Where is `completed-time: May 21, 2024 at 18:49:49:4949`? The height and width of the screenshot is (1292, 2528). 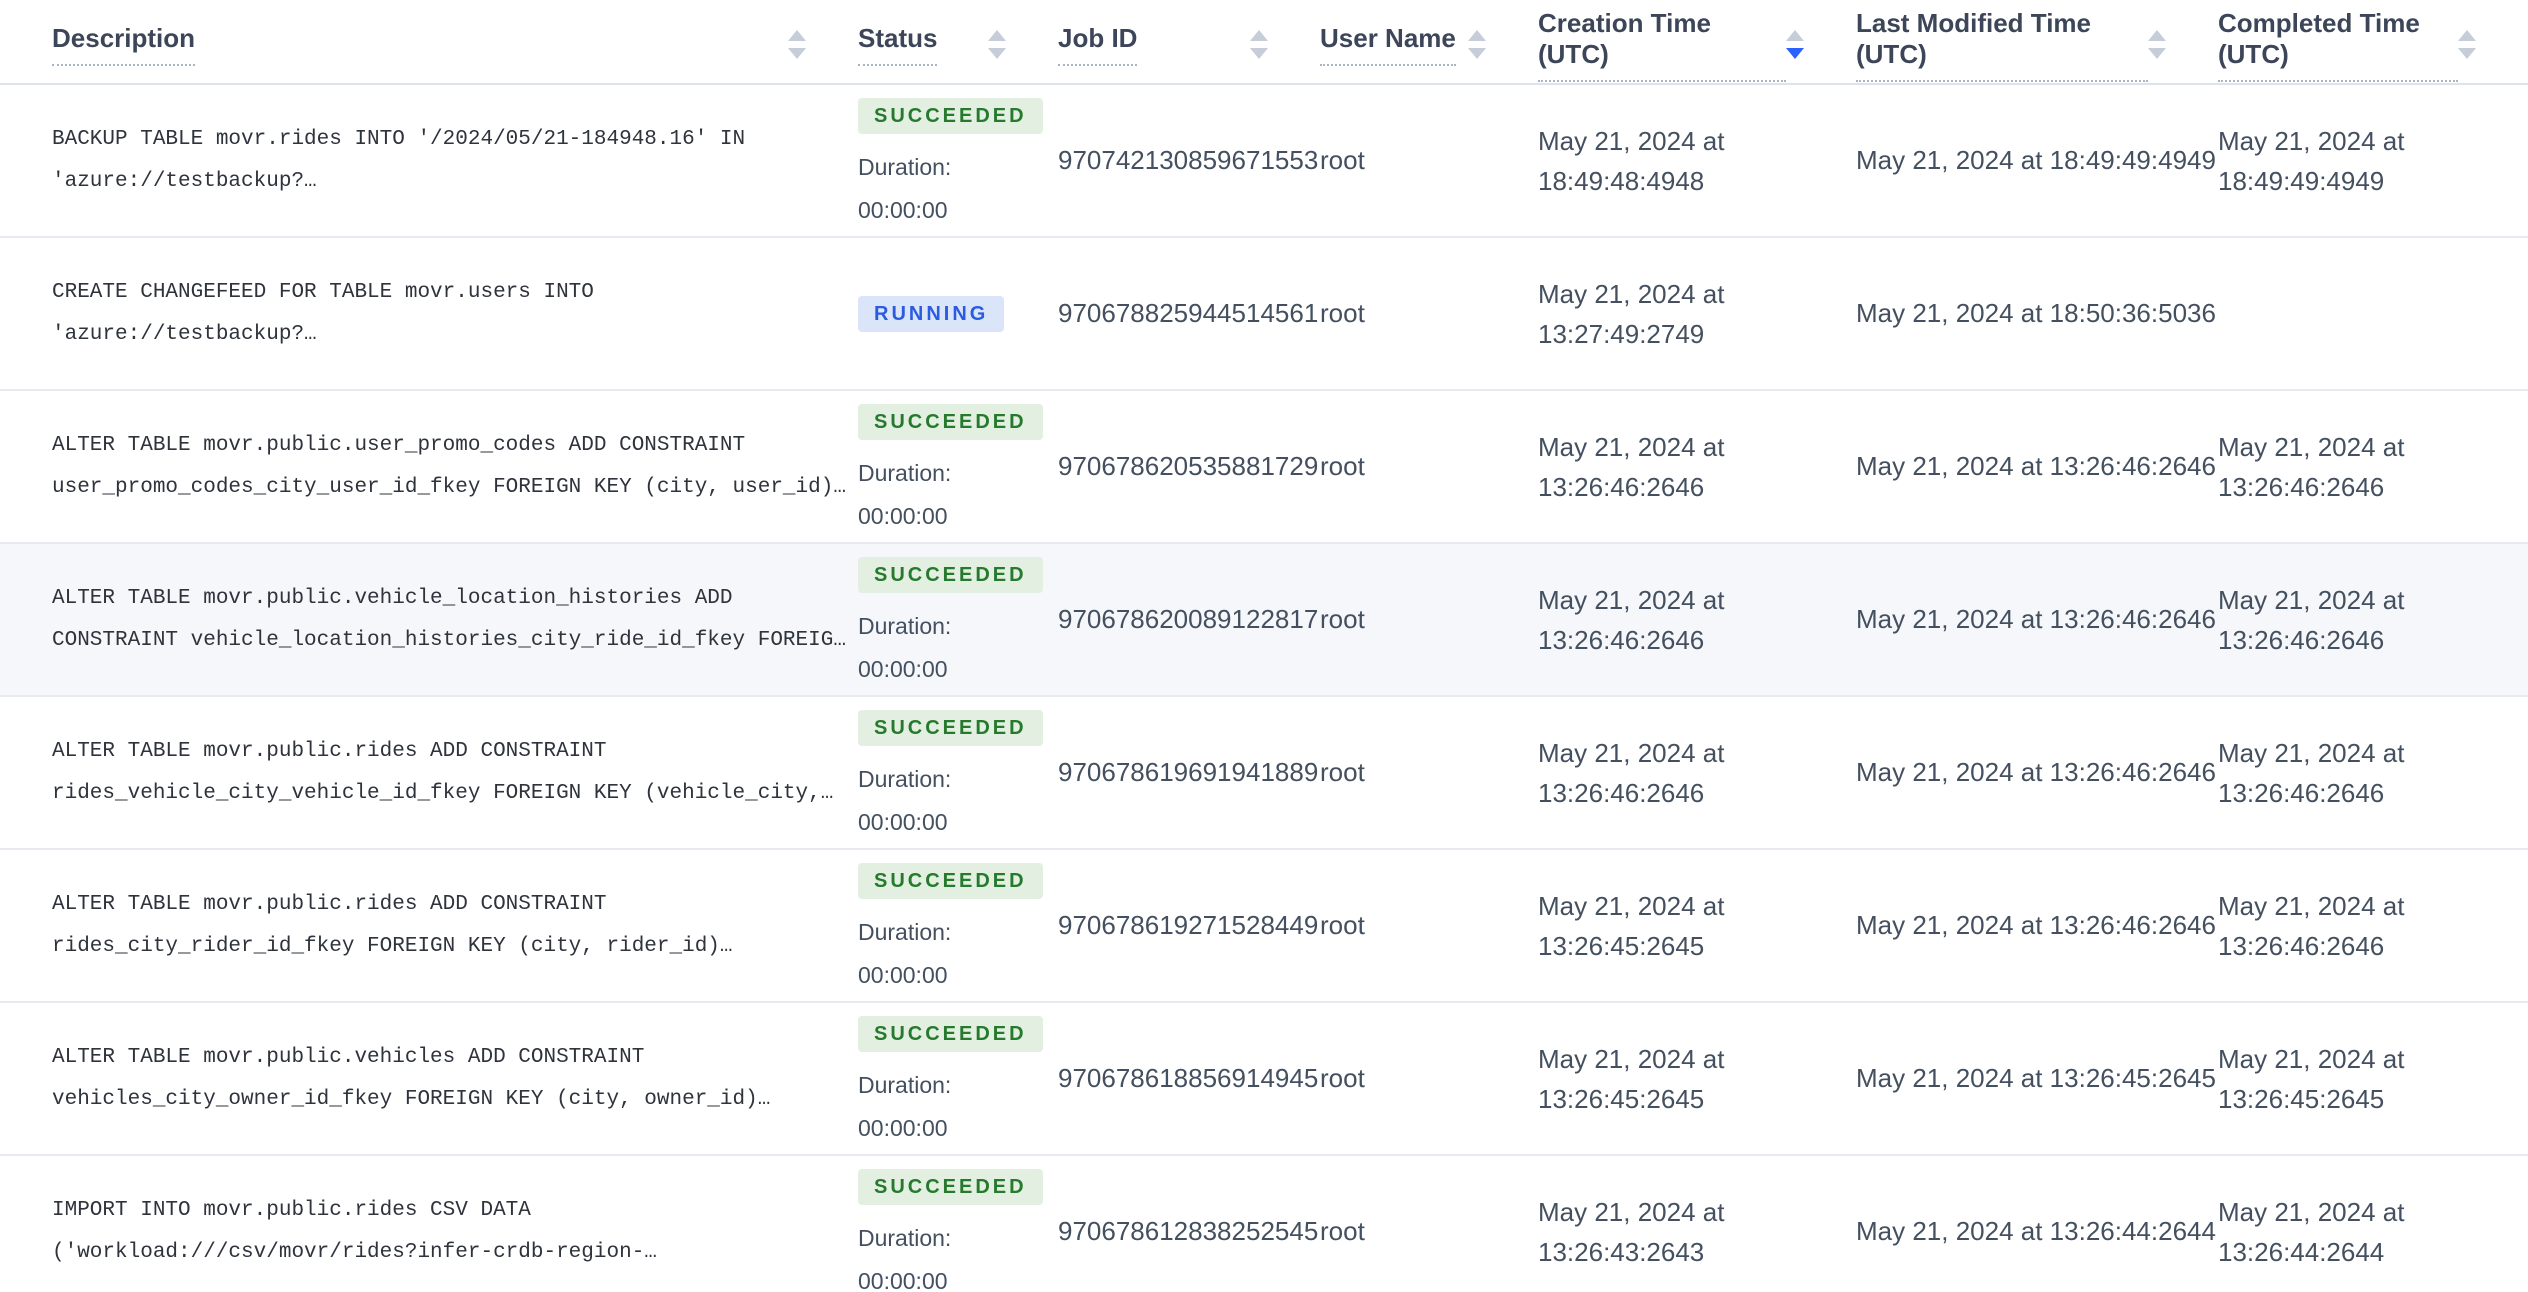 completed-time: May 21, 2024 at 18:49:49:4949 is located at coordinates (2373, 161).